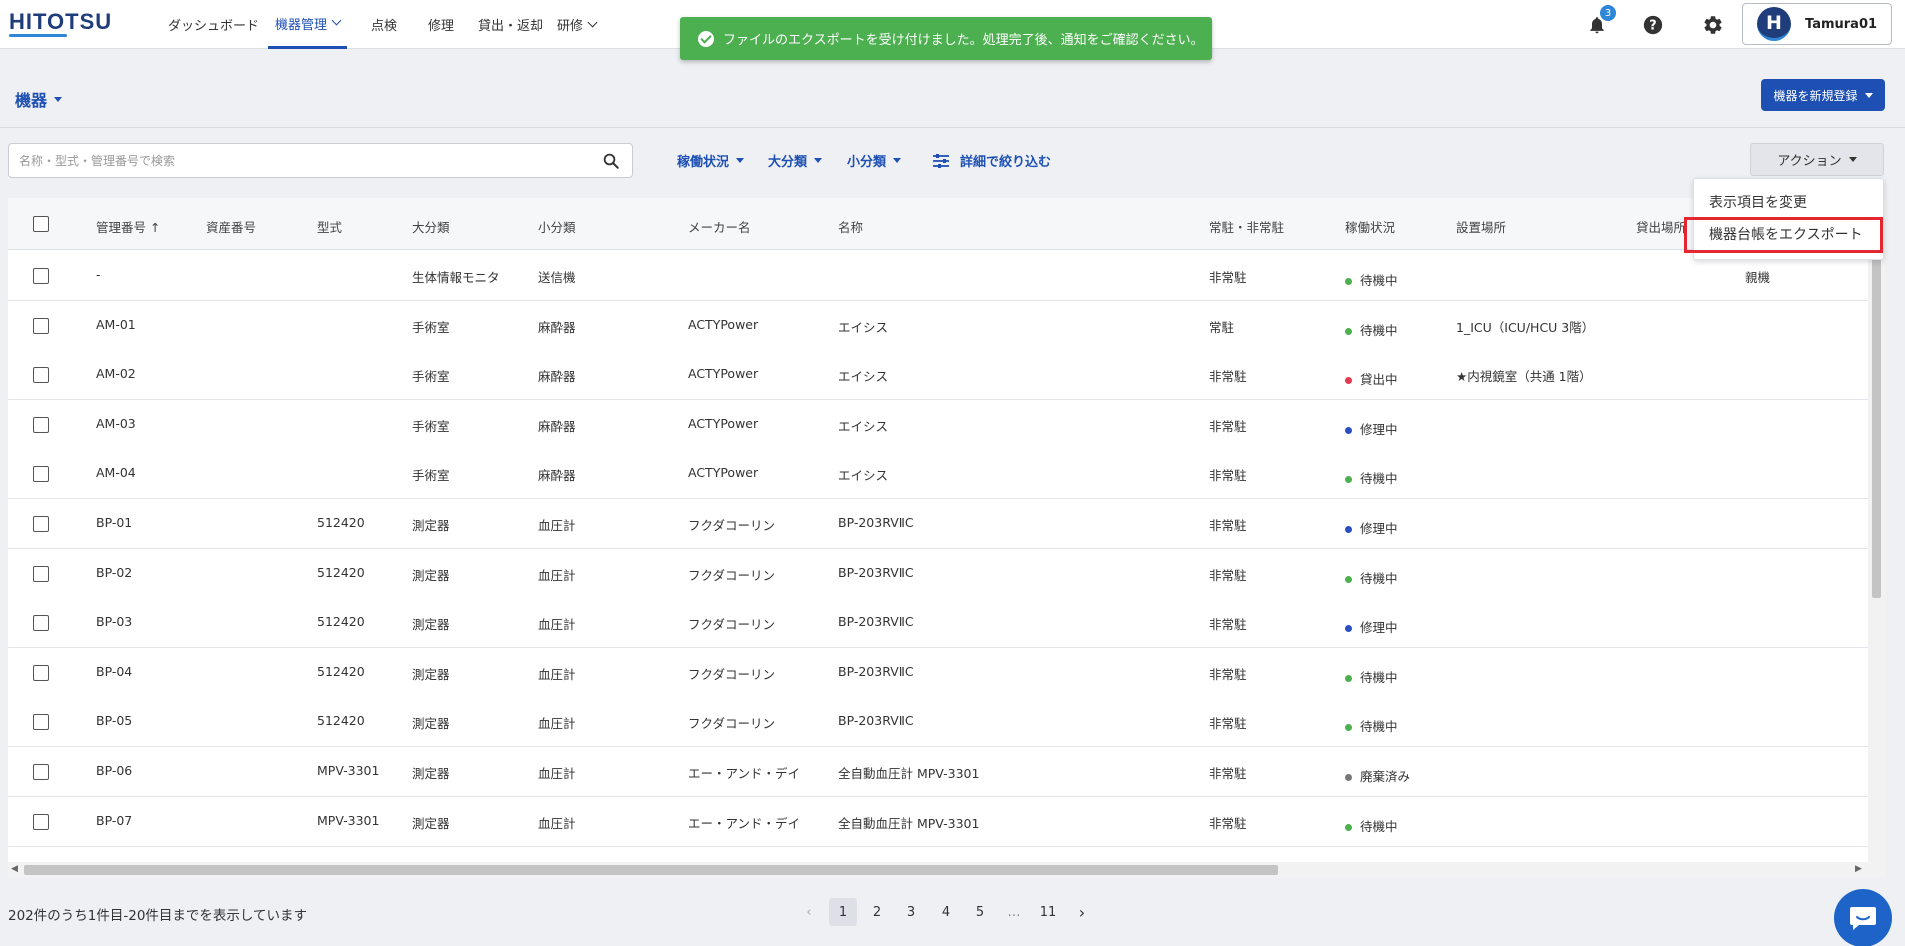 The image size is (1905, 946). What do you see at coordinates (1082, 912) in the screenshot?
I see `next-page-button: ›` at bounding box center [1082, 912].